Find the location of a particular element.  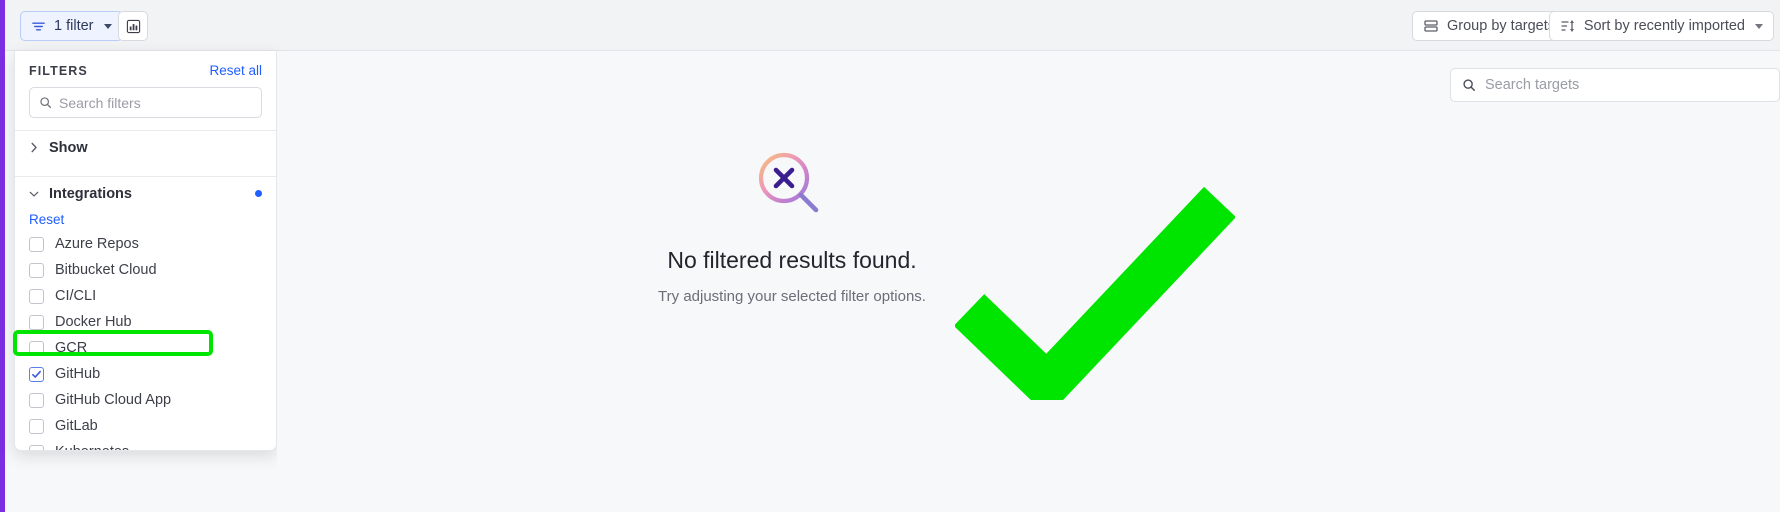

filter-button: 1 filter is located at coordinates (71, 26).